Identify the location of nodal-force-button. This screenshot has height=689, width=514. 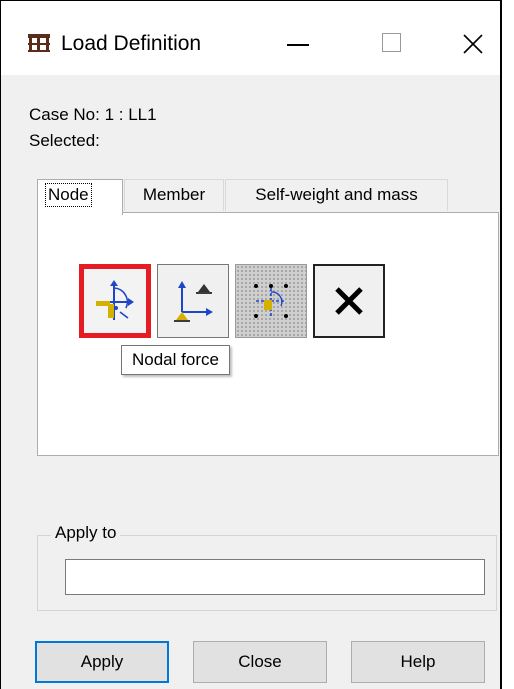
(115, 301).